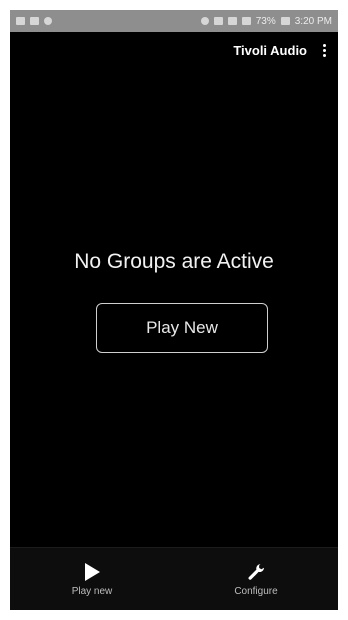  I want to click on status-right-icons: 73% 3:20 PM, so click(266, 21).